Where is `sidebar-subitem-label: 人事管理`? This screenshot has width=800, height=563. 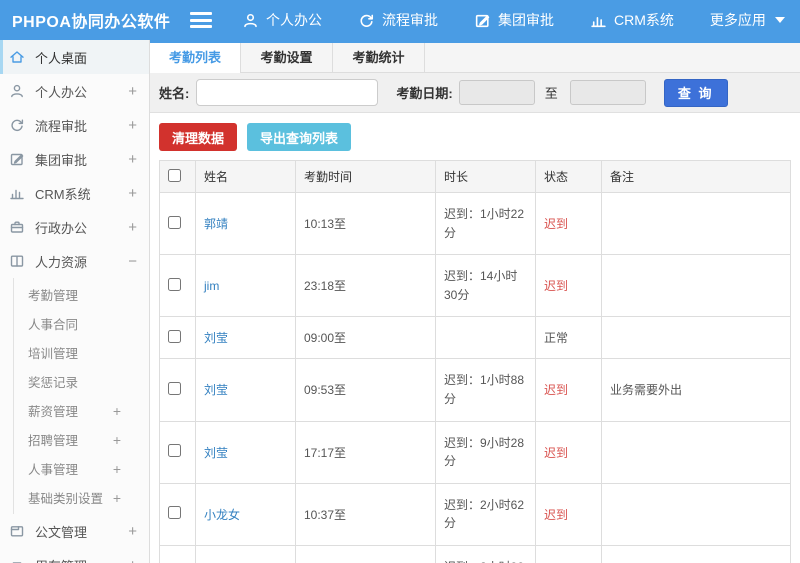
sidebar-subitem-label: 人事管理 is located at coordinates (53, 470).